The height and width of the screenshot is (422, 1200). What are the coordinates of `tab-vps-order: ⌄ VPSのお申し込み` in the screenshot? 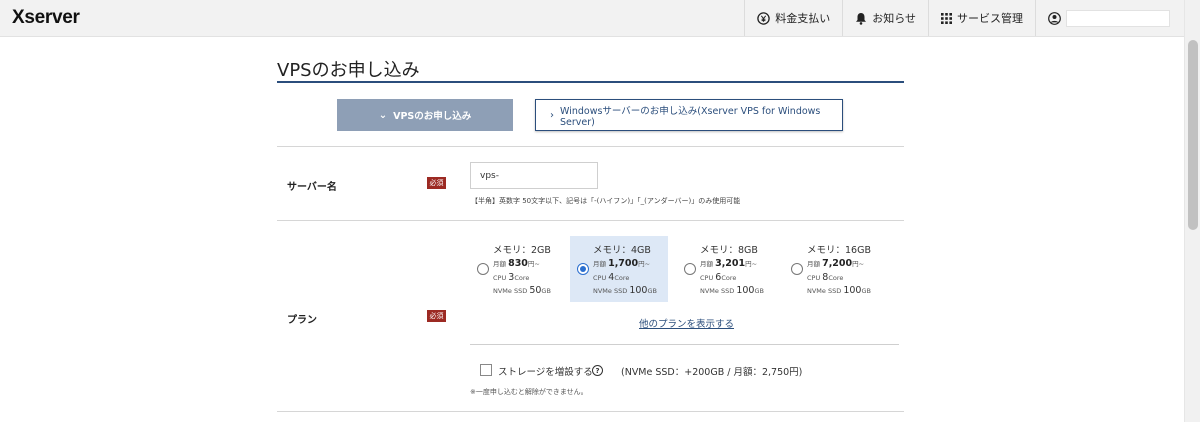 It's located at (425, 115).